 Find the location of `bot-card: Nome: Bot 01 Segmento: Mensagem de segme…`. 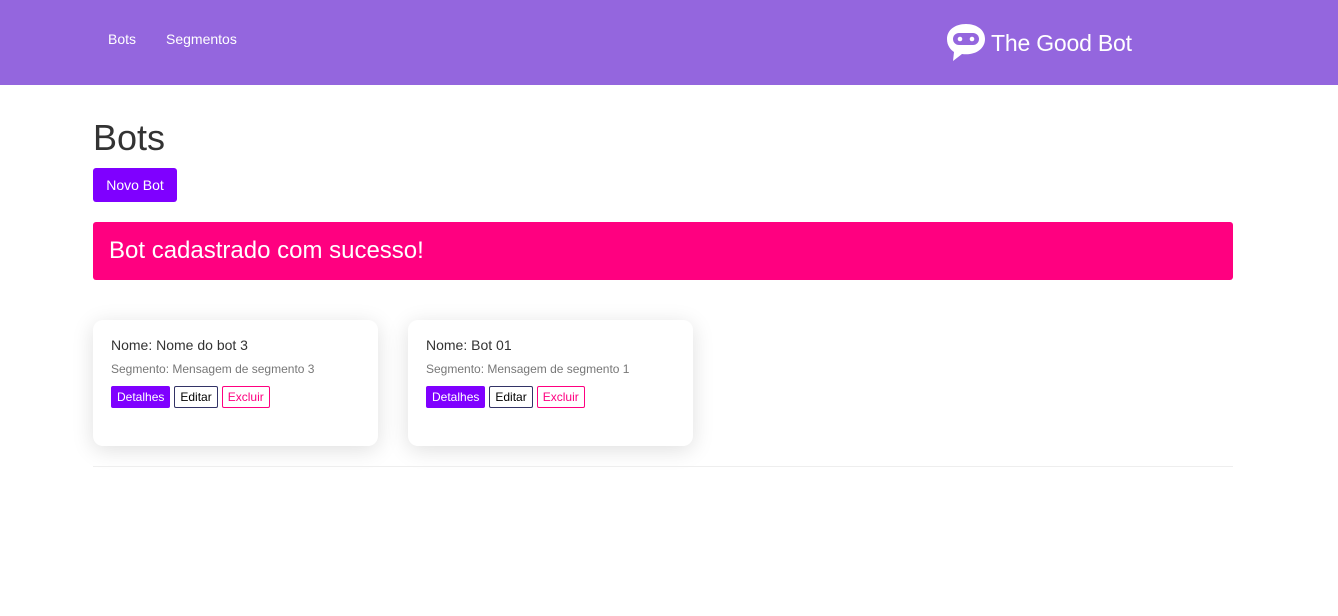

bot-card: Nome: Bot 01 Segmento: Mensagem de segme… is located at coordinates (550, 383).